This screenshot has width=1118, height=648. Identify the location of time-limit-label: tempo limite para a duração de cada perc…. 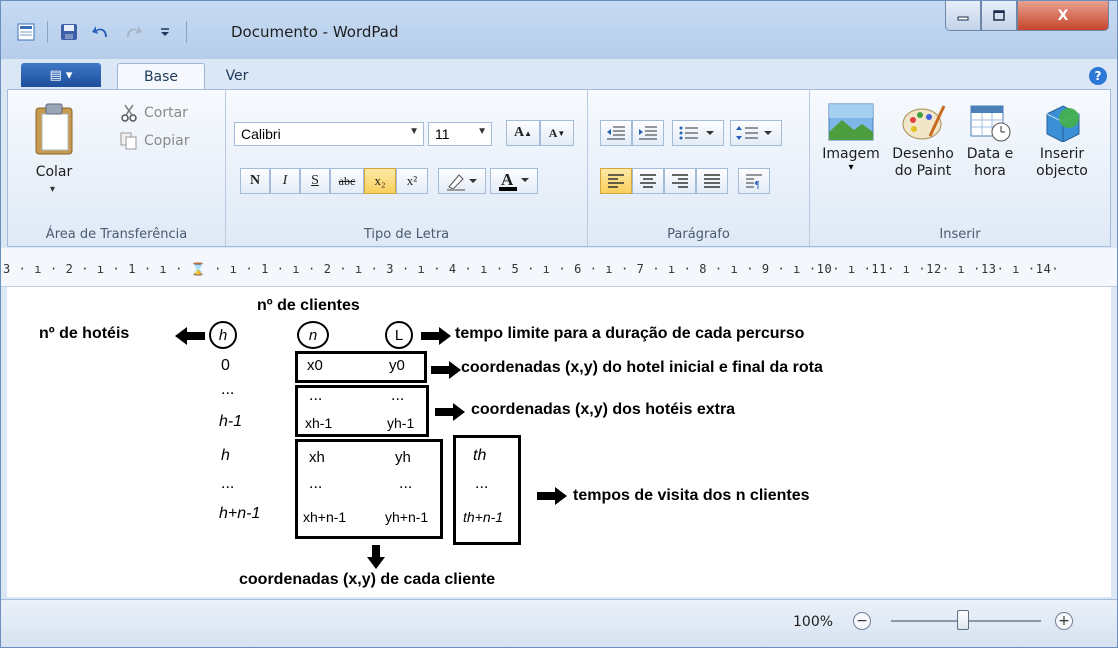
(630, 333).